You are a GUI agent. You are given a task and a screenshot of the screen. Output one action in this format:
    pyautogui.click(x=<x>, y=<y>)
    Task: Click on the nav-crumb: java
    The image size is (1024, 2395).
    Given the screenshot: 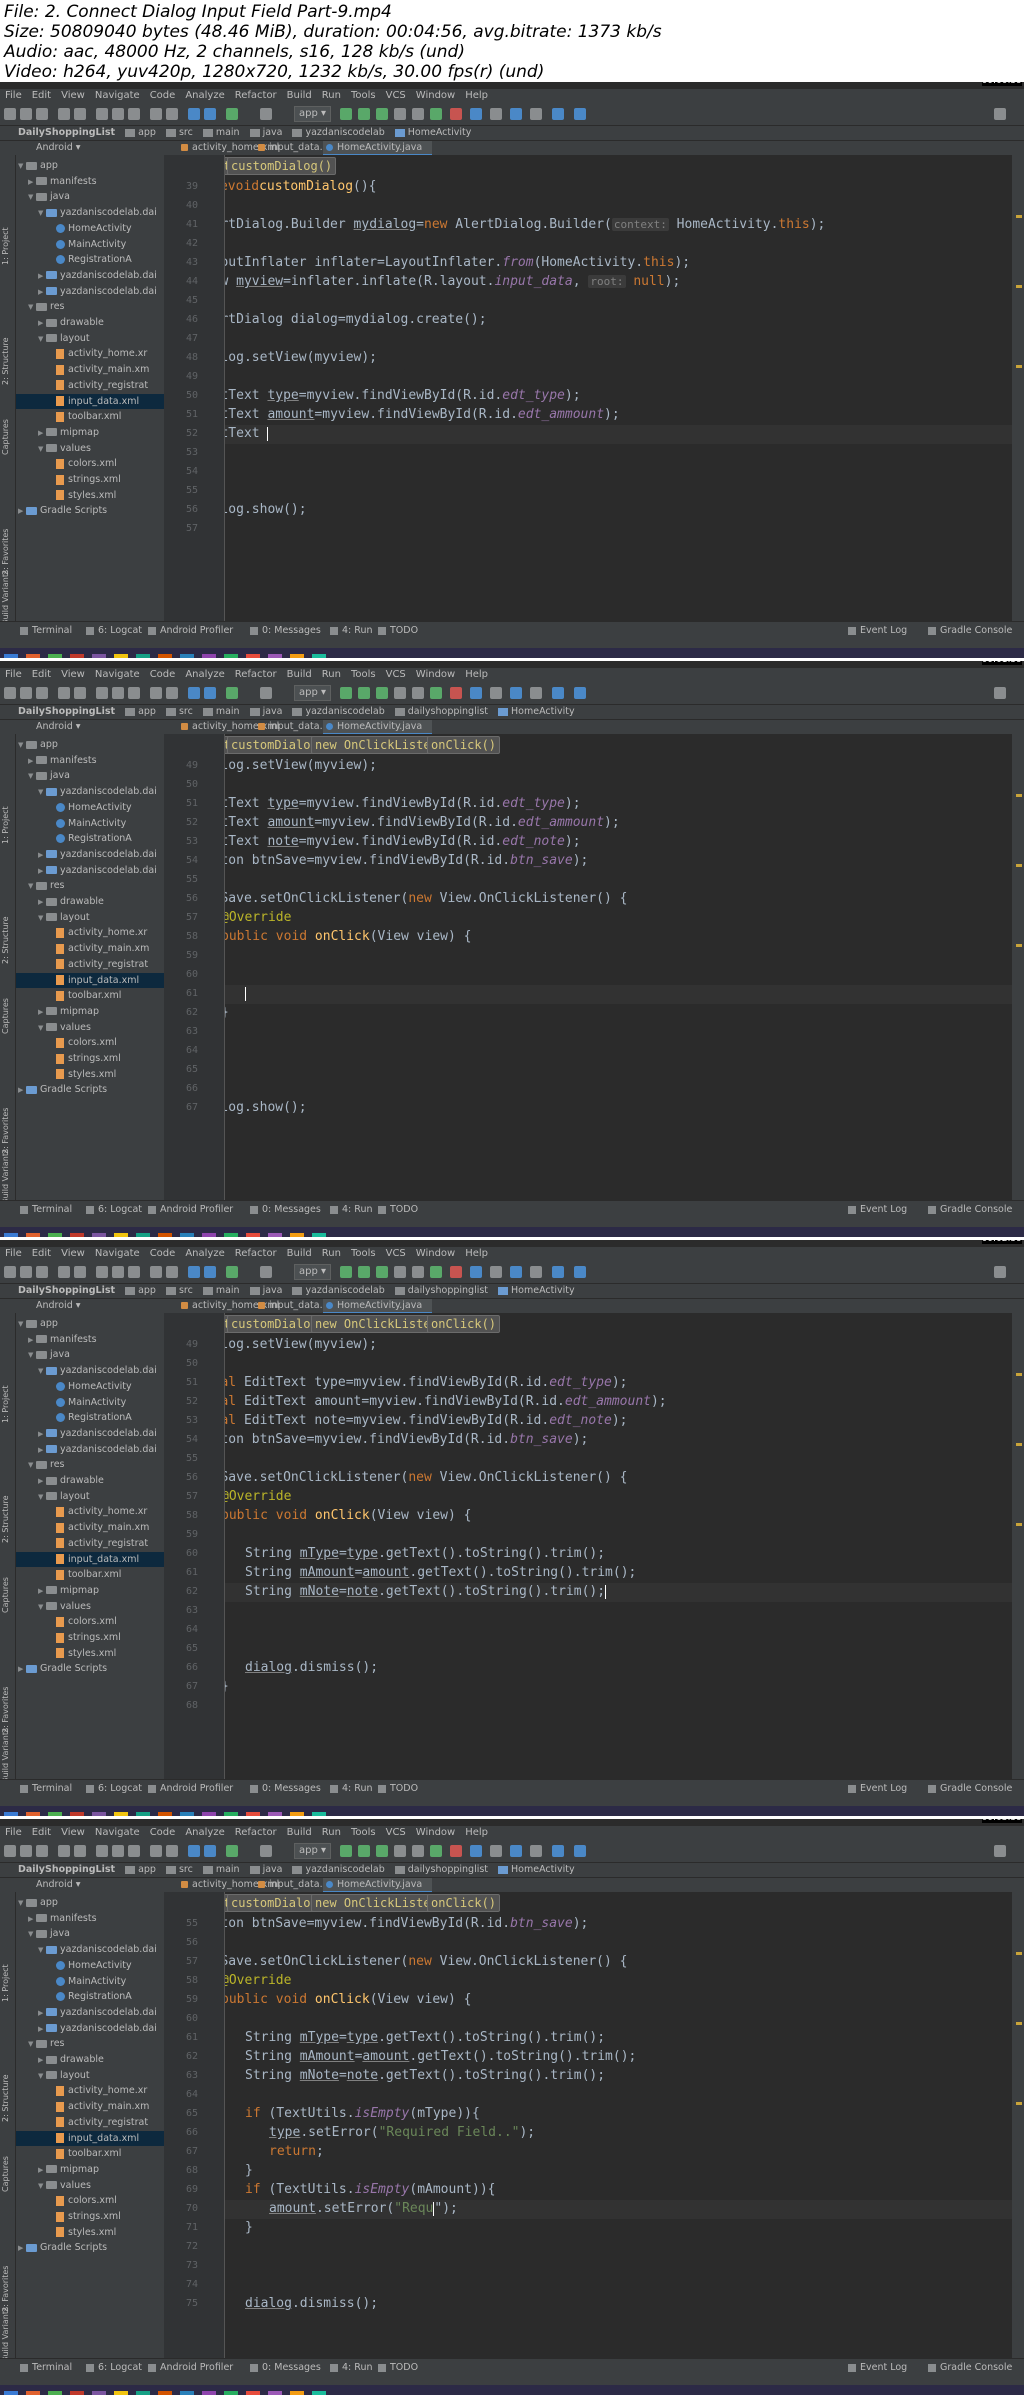 What is the action you would take?
    pyautogui.click(x=265, y=1870)
    